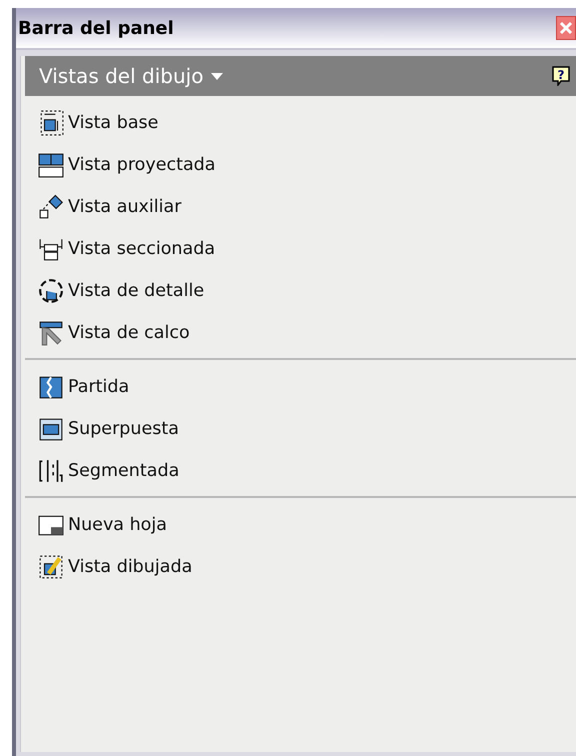  What do you see at coordinates (105, 471) in the screenshot?
I see `panel-item: Segmentada` at bounding box center [105, 471].